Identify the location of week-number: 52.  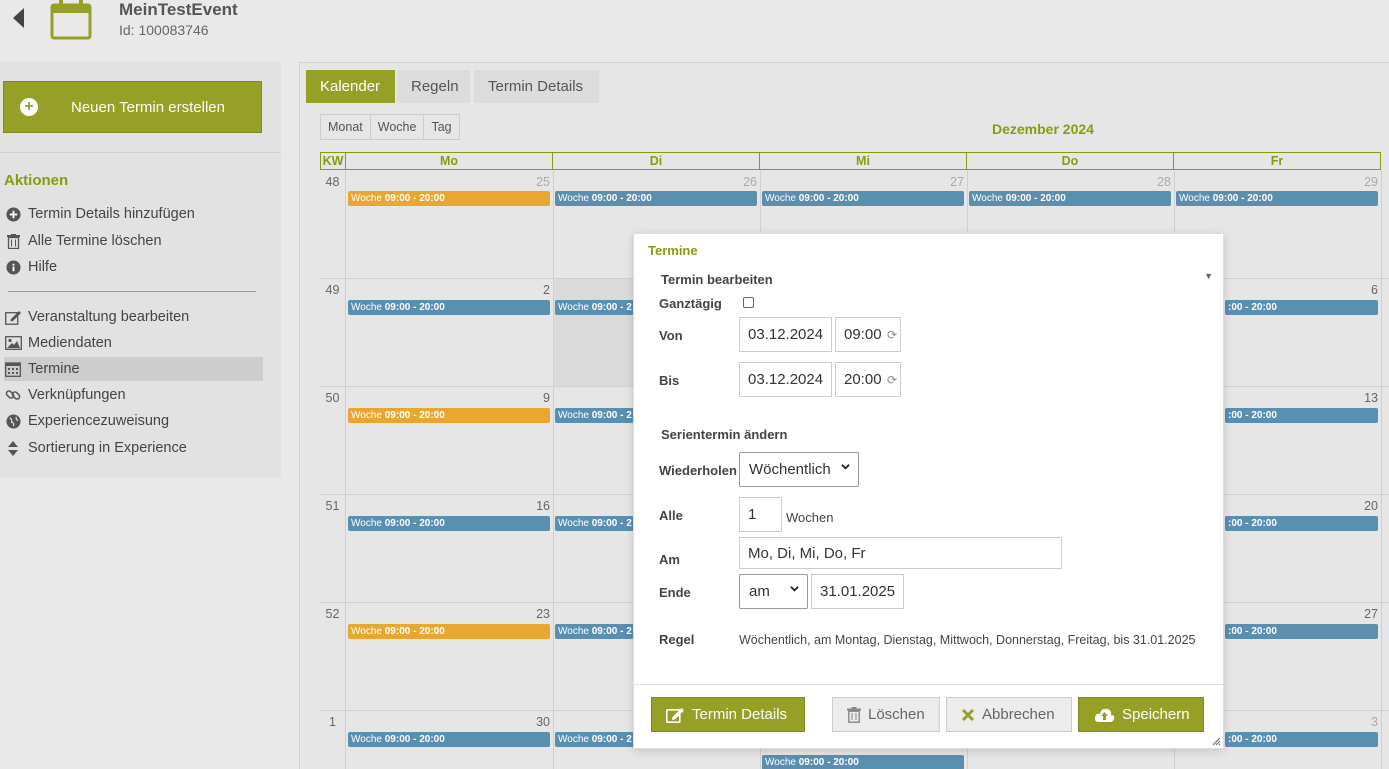
(332, 614).